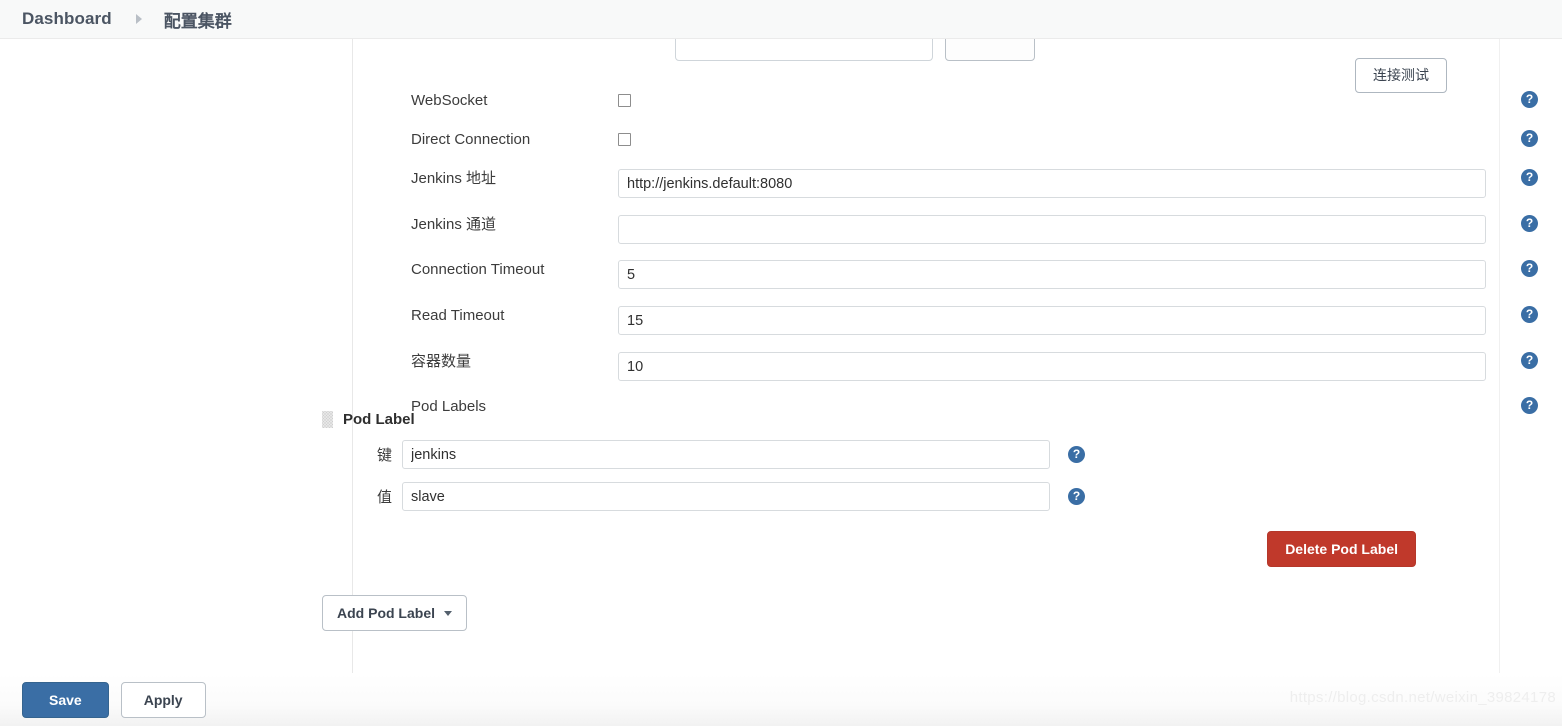 The height and width of the screenshot is (726, 1562). What do you see at coordinates (624, 100) in the screenshot?
I see `websocket-checkbox` at bounding box center [624, 100].